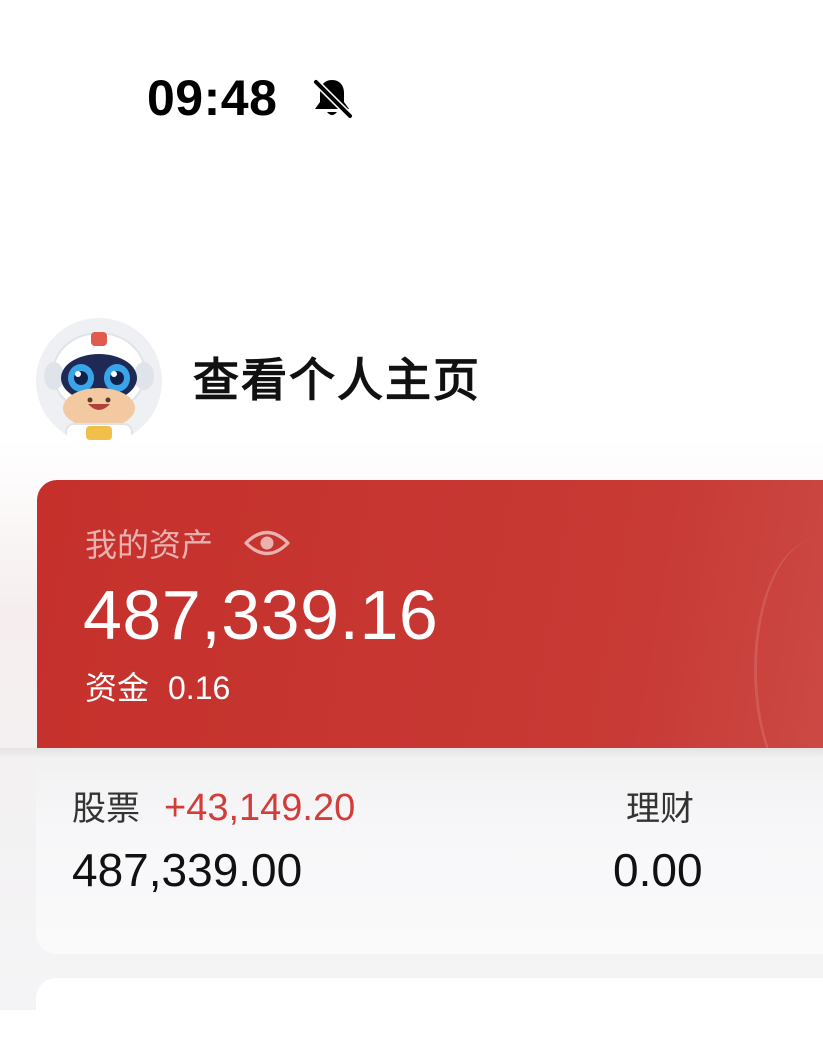  What do you see at coordinates (333, 99) in the screenshot?
I see `bell-slash-icon` at bounding box center [333, 99].